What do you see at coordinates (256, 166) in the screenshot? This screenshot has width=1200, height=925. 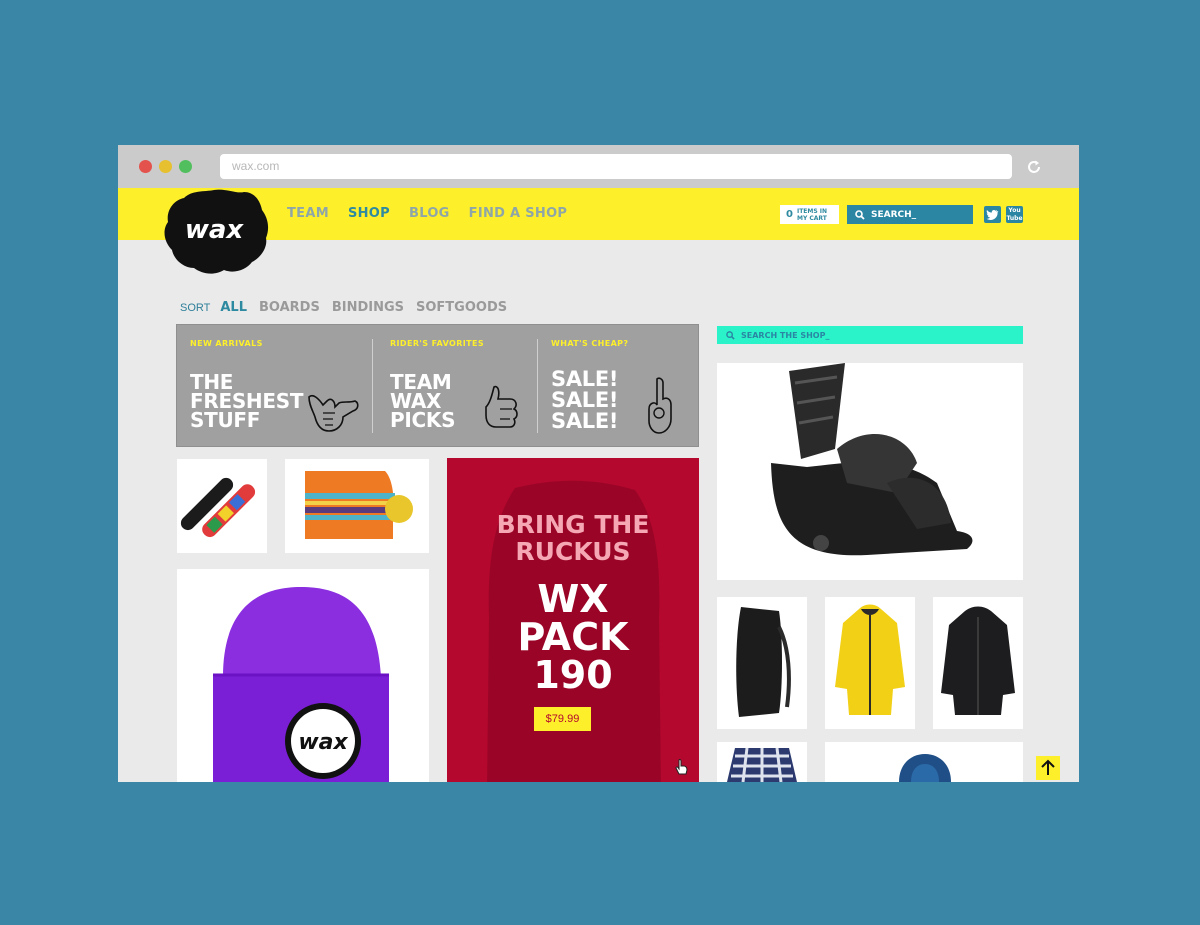 I see `address-bar-url: wax.com` at bounding box center [256, 166].